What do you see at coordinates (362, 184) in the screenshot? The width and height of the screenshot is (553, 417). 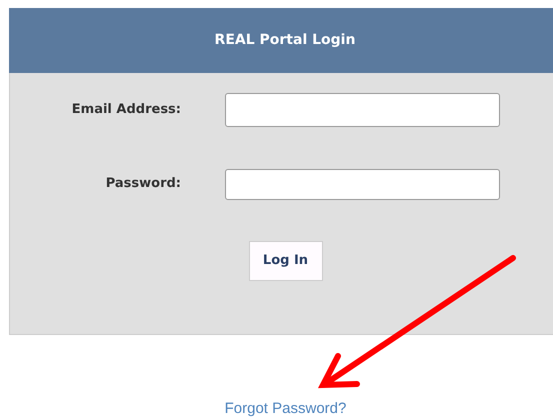 I see `password-field` at bounding box center [362, 184].